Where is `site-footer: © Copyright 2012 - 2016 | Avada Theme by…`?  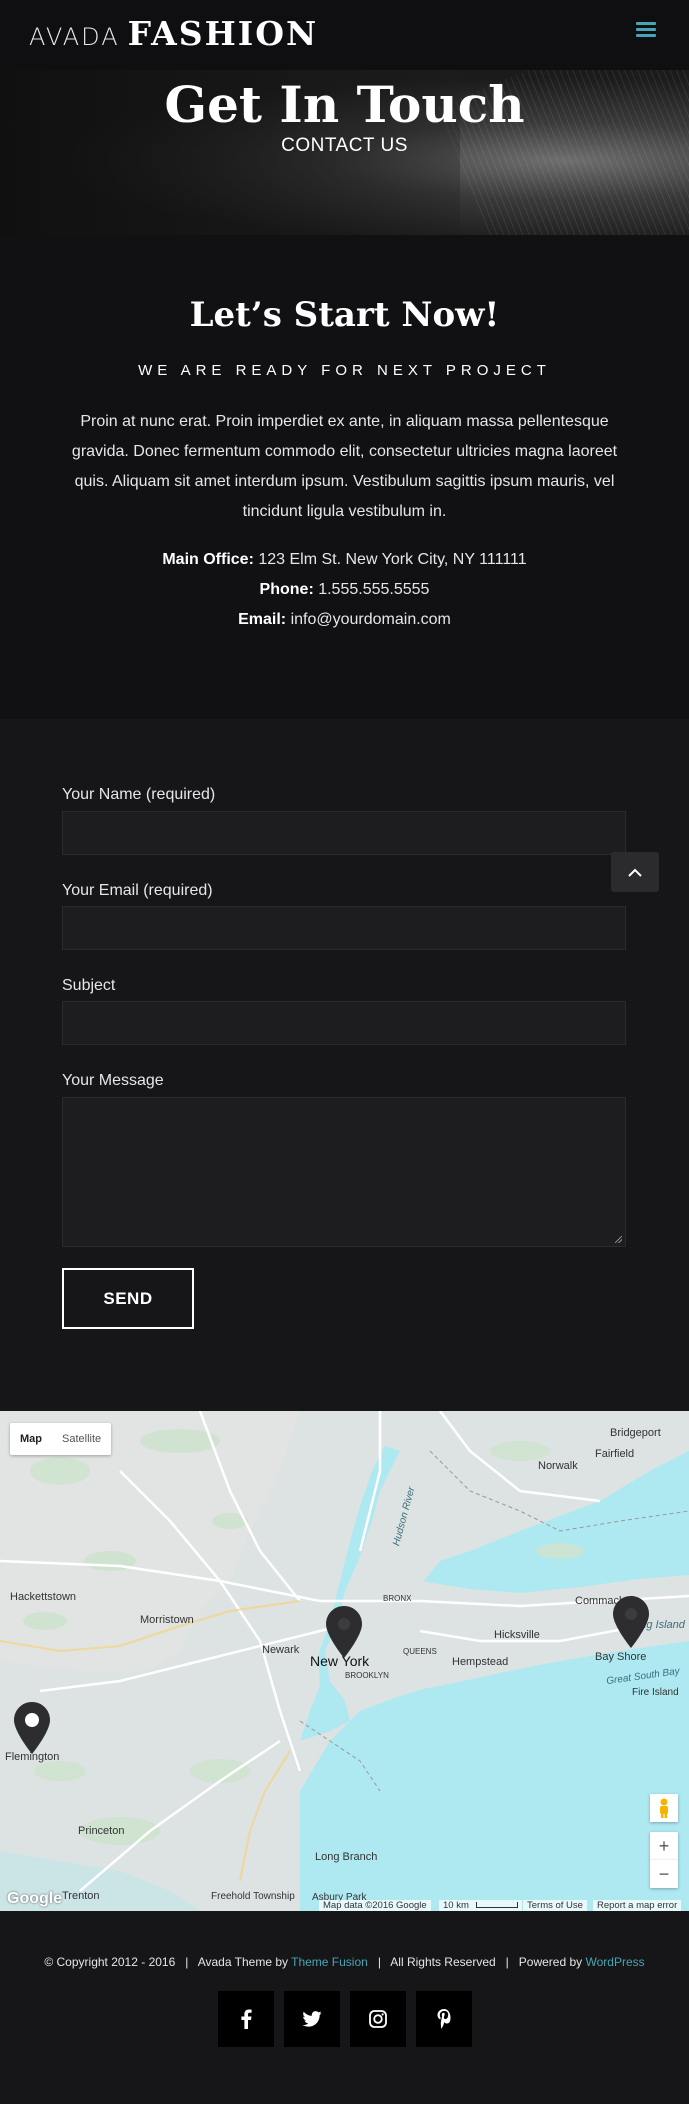
site-footer: © Copyright 2012 - 2016 | Avada Theme by… is located at coordinates (344, 2007).